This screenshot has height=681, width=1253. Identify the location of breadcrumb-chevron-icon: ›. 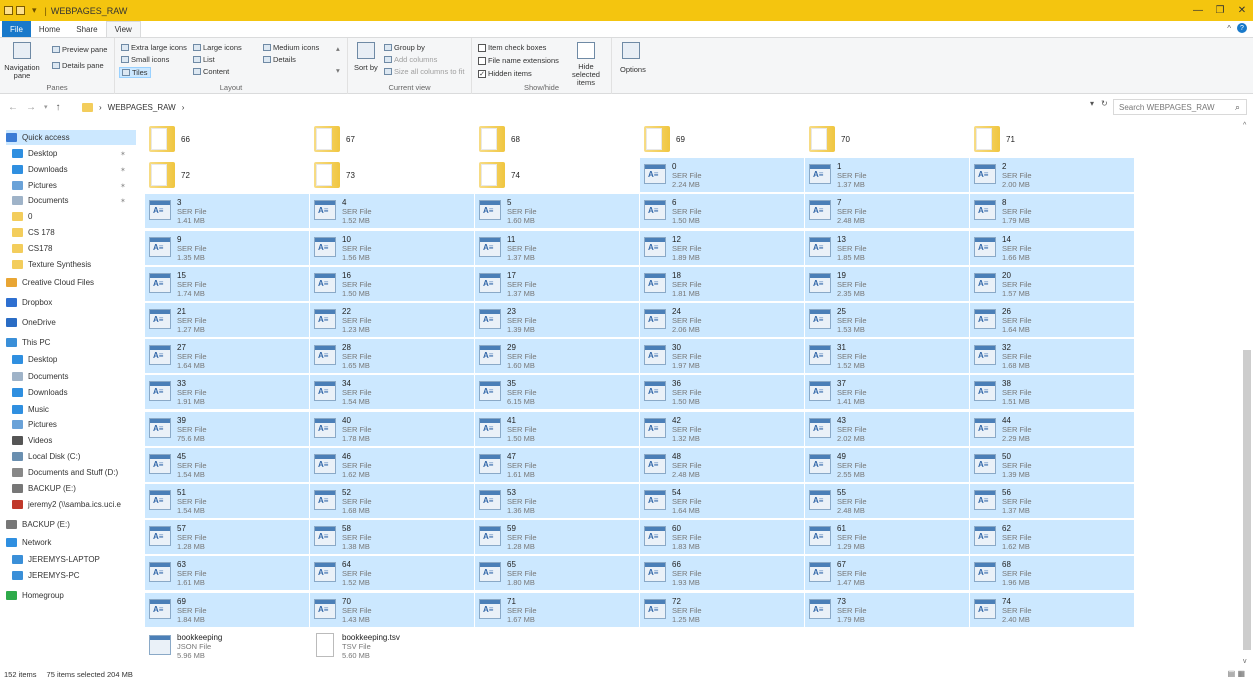
(183, 107).